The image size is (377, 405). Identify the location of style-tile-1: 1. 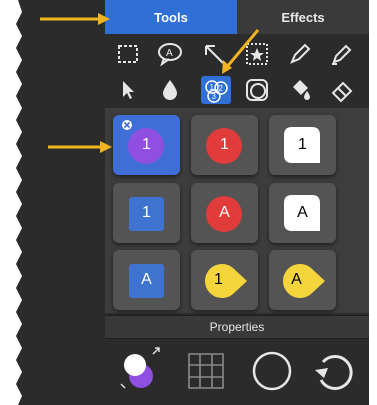
(146, 145).